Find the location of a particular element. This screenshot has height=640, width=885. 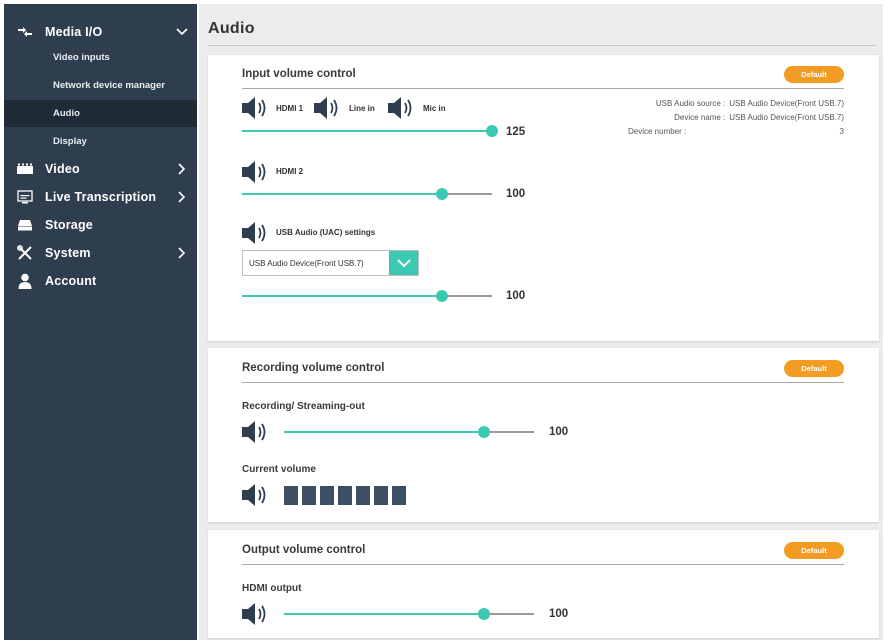

input-hdmi2-slider is located at coordinates (367, 194).